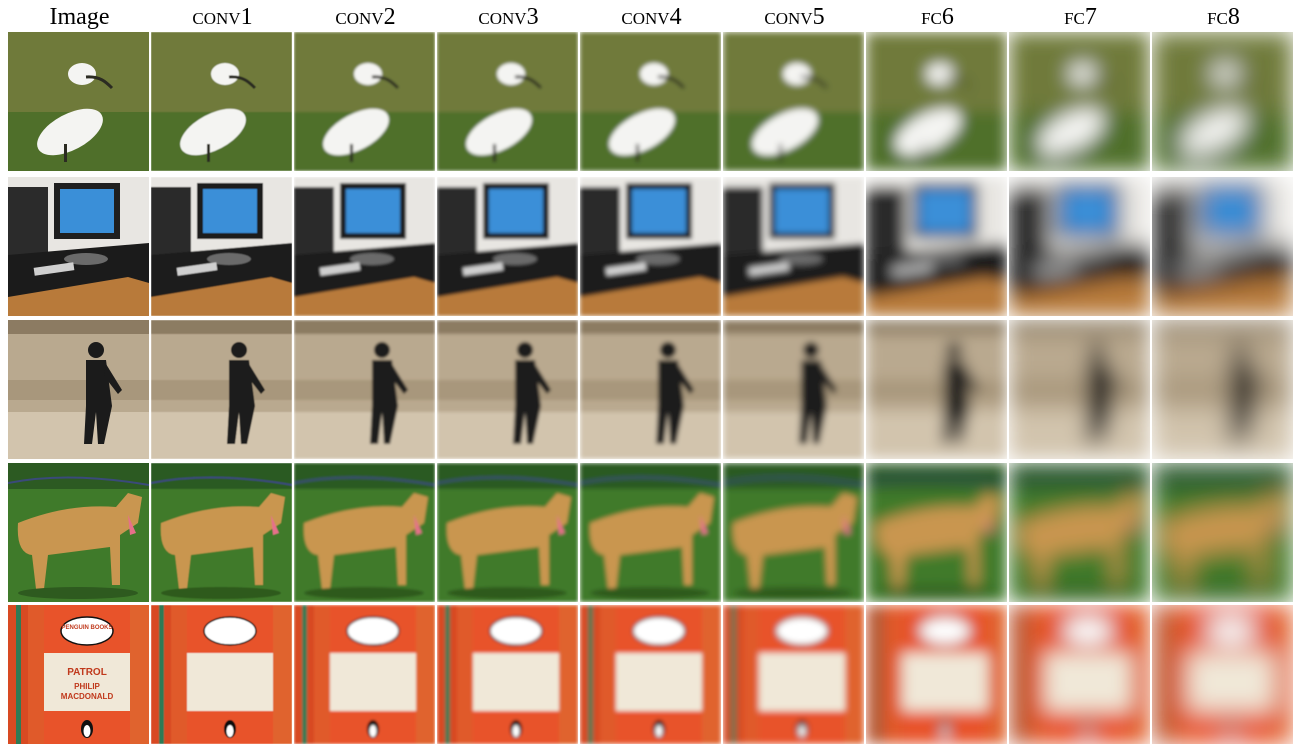 Image resolution: width=1293 pixels, height=744 pixels. What do you see at coordinates (793, 389) in the screenshot?
I see `image-man-on-beach-conv5` at bounding box center [793, 389].